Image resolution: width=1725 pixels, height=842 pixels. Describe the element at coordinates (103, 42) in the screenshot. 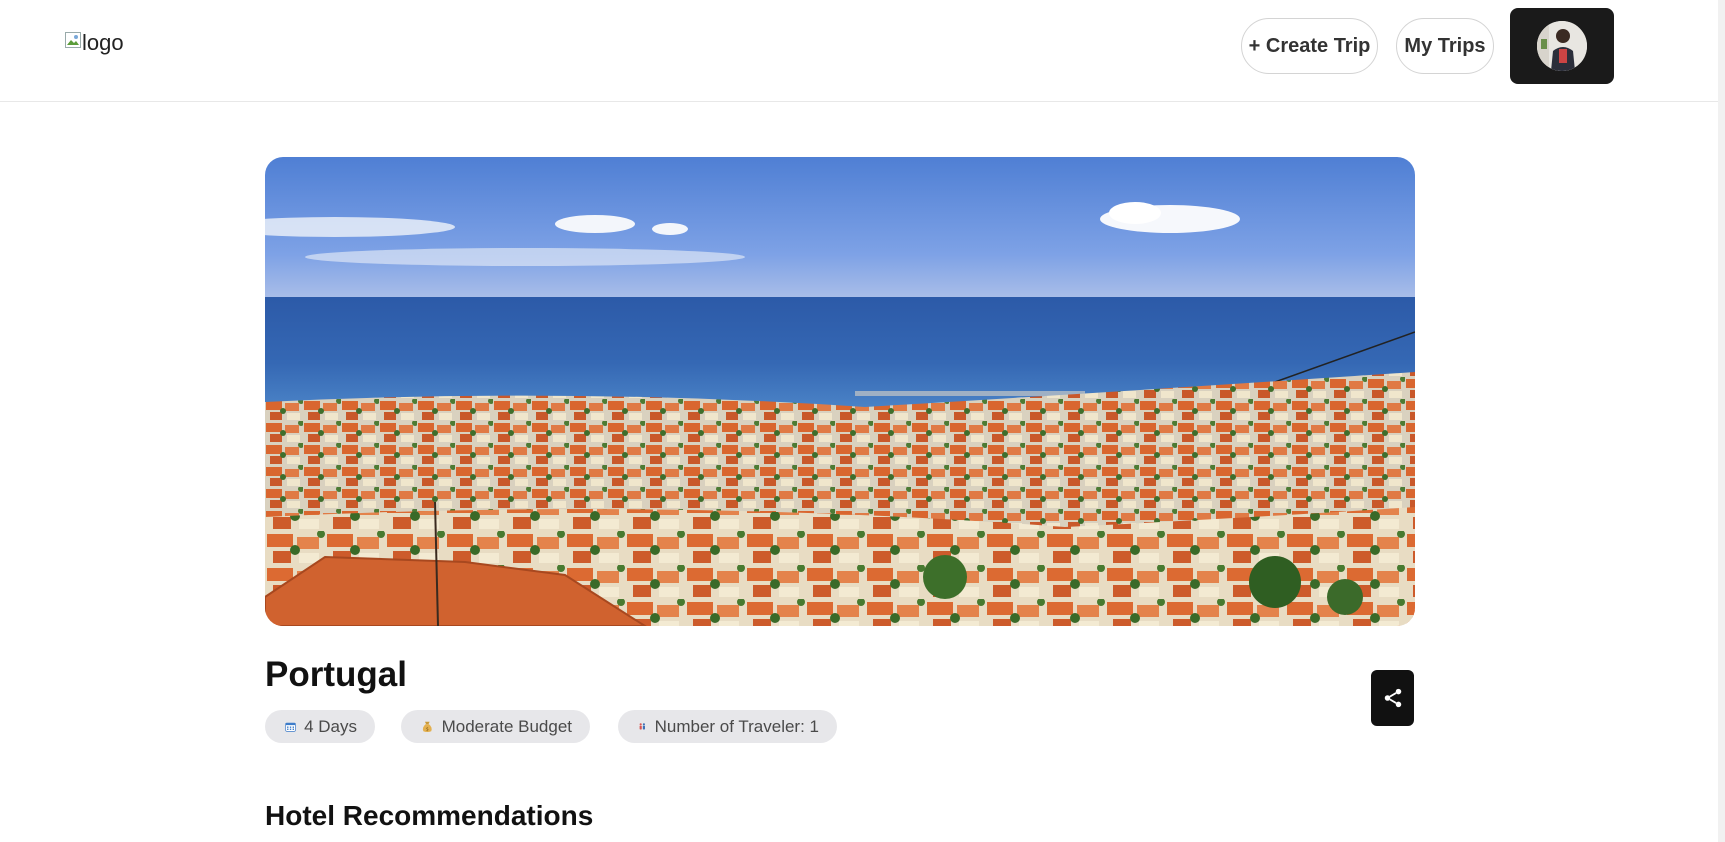

I see `logo-alt-text: logo` at that location.